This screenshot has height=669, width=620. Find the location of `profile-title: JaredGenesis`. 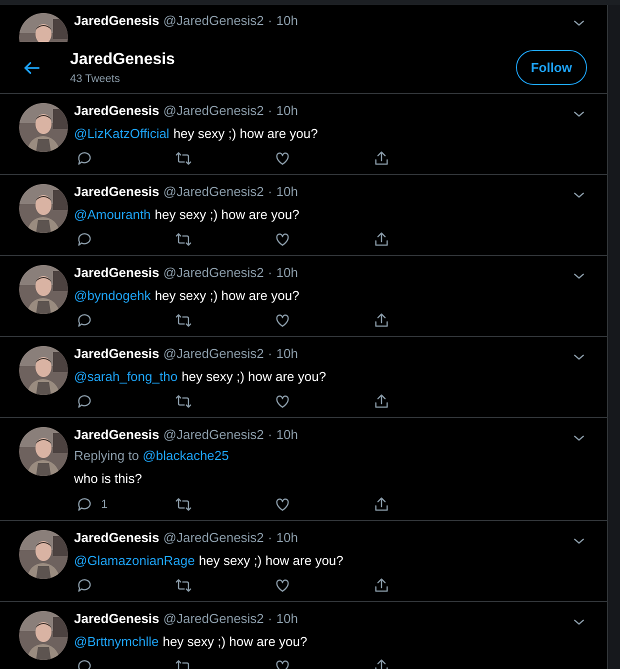

profile-title: JaredGenesis is located at coordinates (123, 60).